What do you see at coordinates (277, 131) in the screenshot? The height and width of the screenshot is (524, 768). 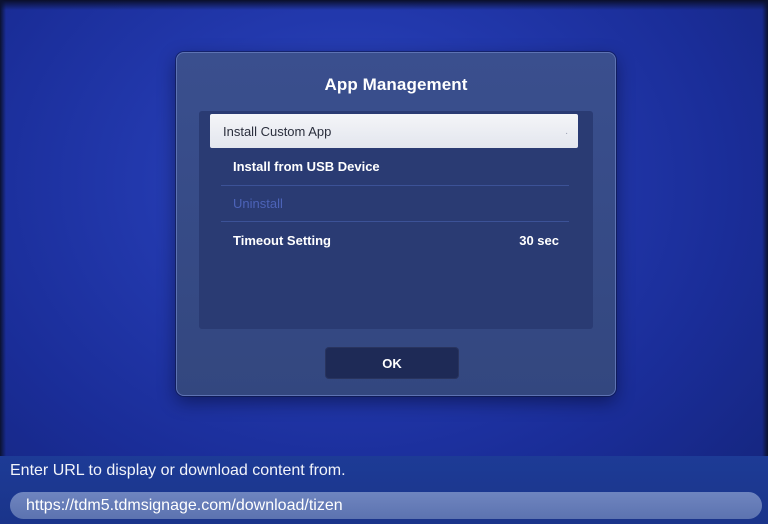 I see `menu-item-label: Install Custom App` at bounding box center [277, 131].